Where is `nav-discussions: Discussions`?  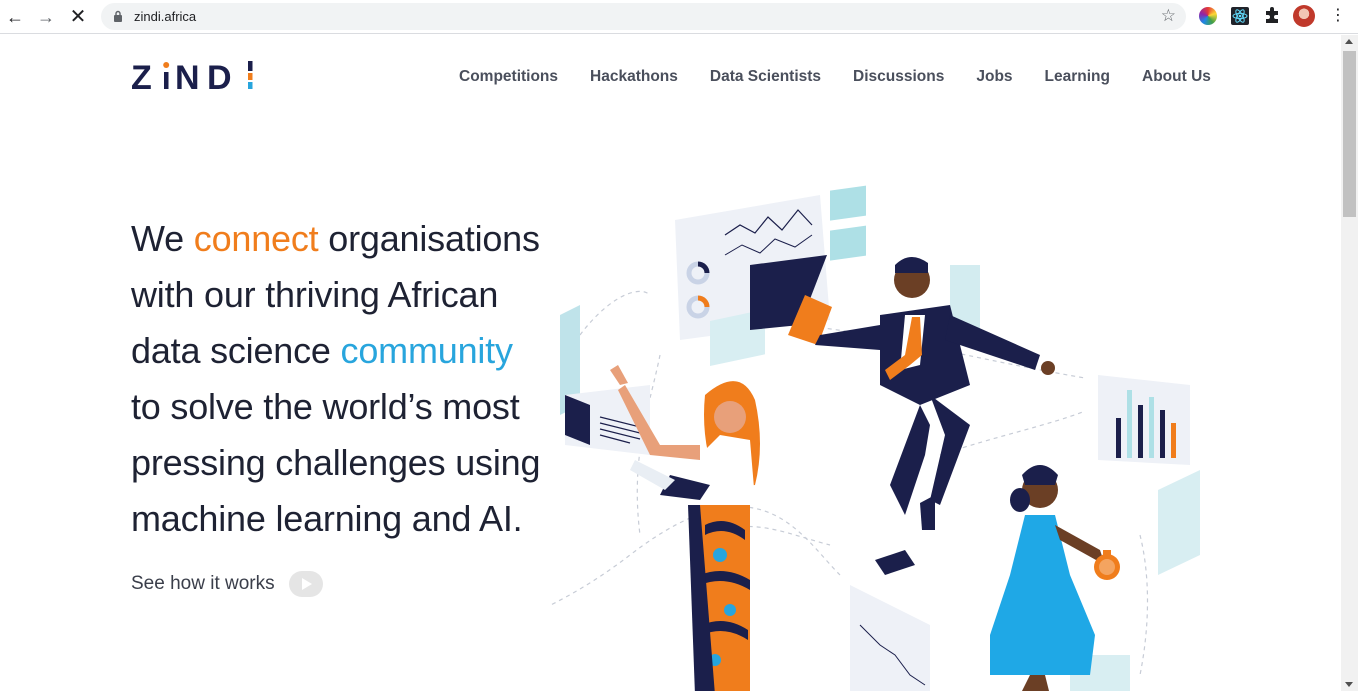 nav-discussions: Discussions is located at coordinates (898, 77).